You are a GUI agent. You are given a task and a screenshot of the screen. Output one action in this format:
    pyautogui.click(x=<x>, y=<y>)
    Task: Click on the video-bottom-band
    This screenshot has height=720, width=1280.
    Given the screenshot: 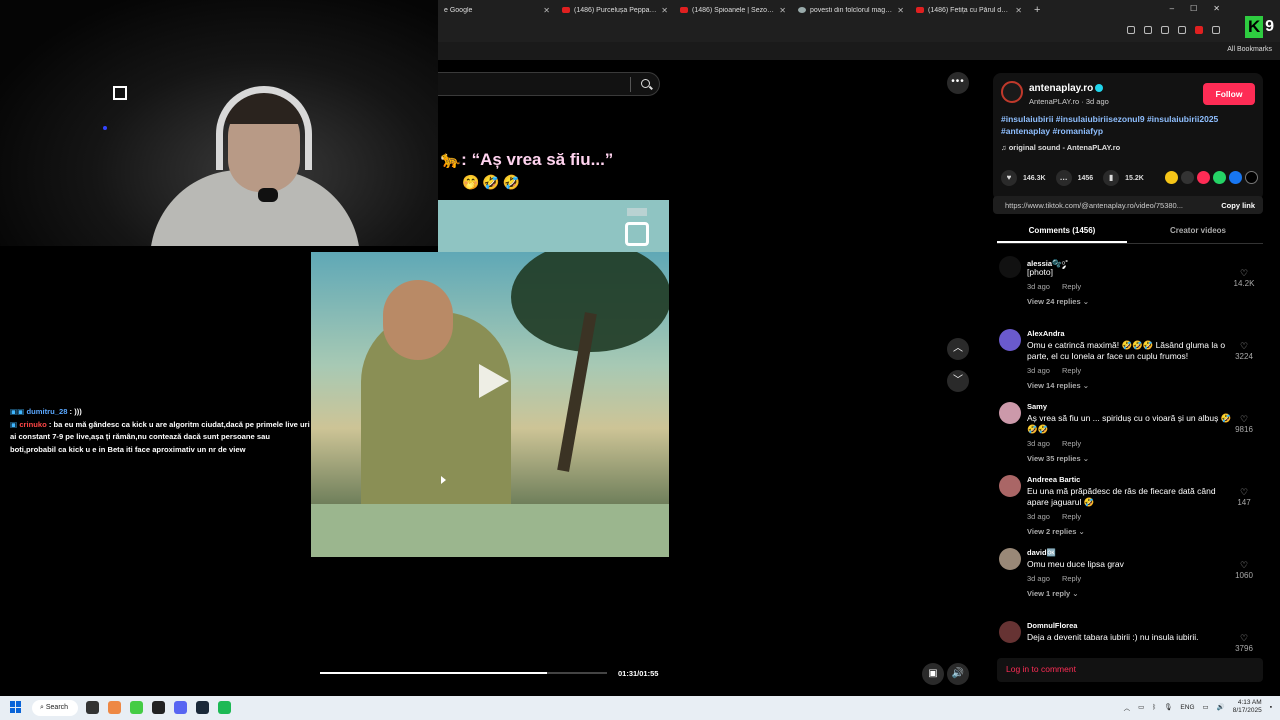 What is the action you would take?
    pyautogui.click(x=490, y=530)
    